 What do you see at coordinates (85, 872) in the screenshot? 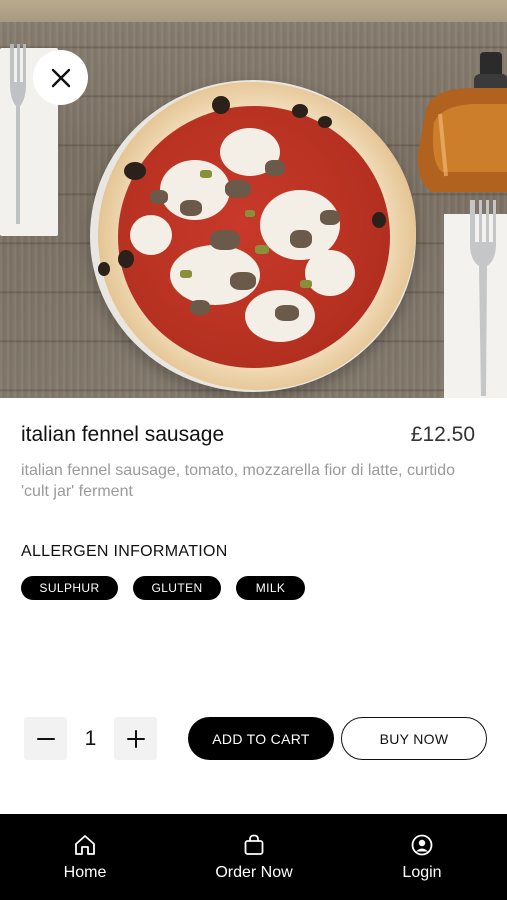
I see `nav-label-home: Home` at bounding box center [85, 872].